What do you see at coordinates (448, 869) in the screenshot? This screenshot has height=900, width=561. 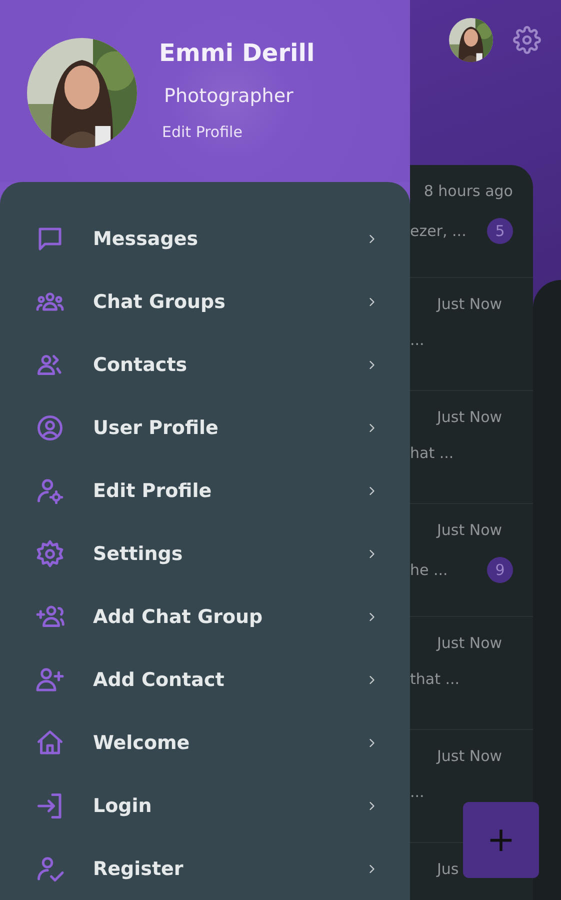 I see `chat-time: Jus` at bounding box center [448, 869].